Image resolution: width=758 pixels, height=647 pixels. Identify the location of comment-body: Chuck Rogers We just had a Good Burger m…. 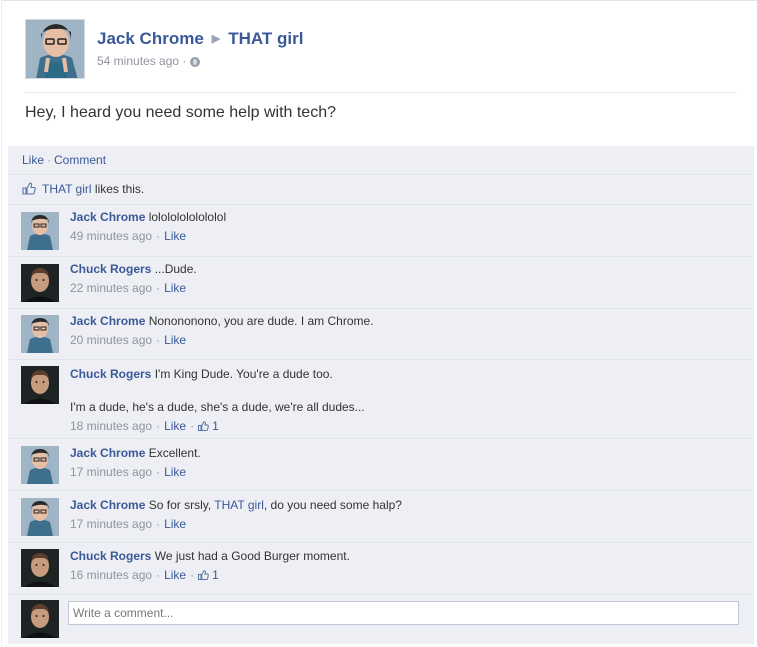
(400, 566).